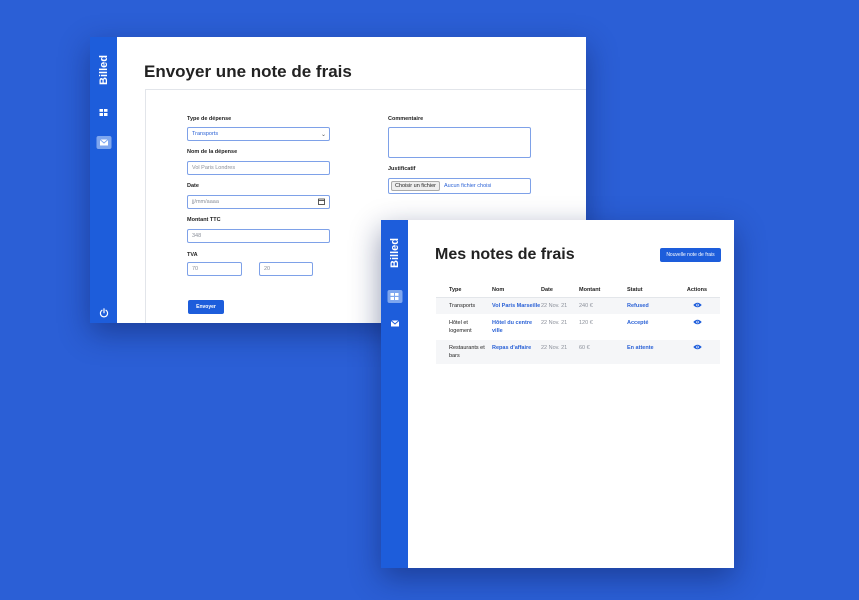 This screenshot has width=859, height=600. Describe the element at coordinates (638, 306) in the screenshot. I see `row-statut: Refused` at that location.